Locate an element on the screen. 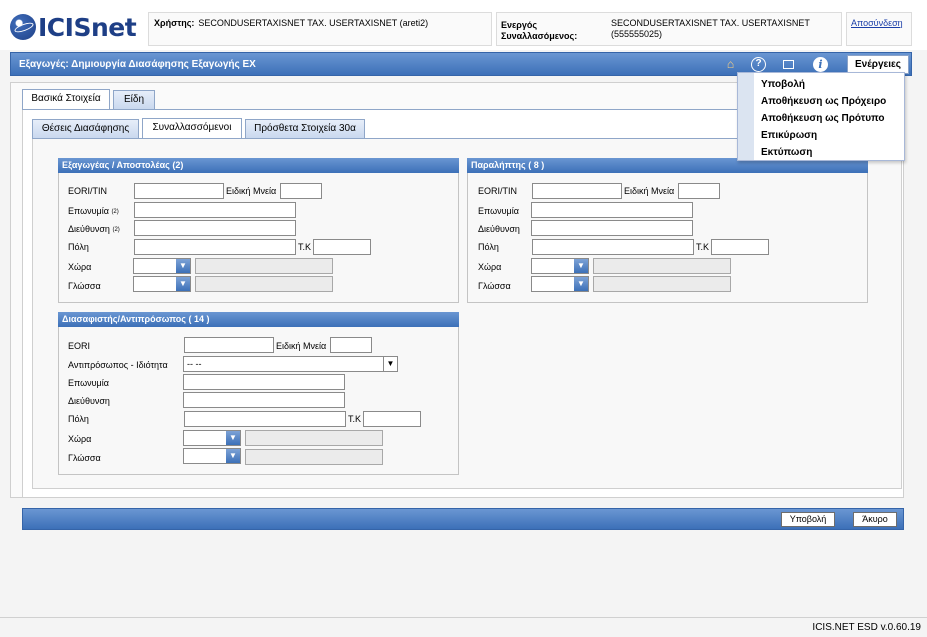 Image resolution: width=927 pixels, height=637 pixels. menu-item-validate: Επικύρωση is located at coordinates (789, 135).